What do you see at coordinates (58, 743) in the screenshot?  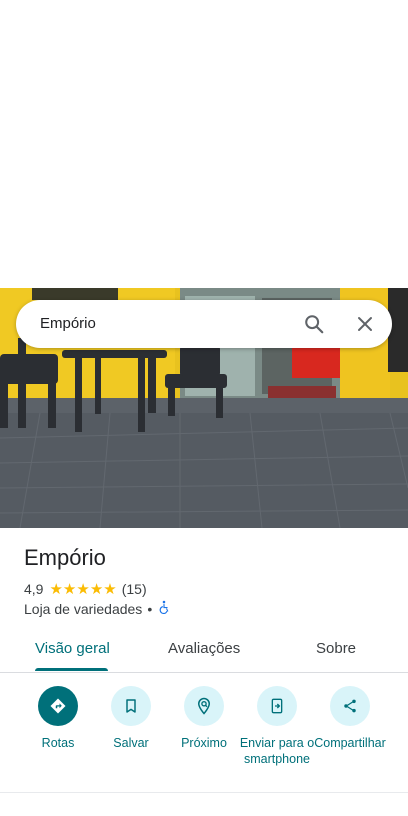 I see `directions-label: Rotas` at bounding box center [58, 743].